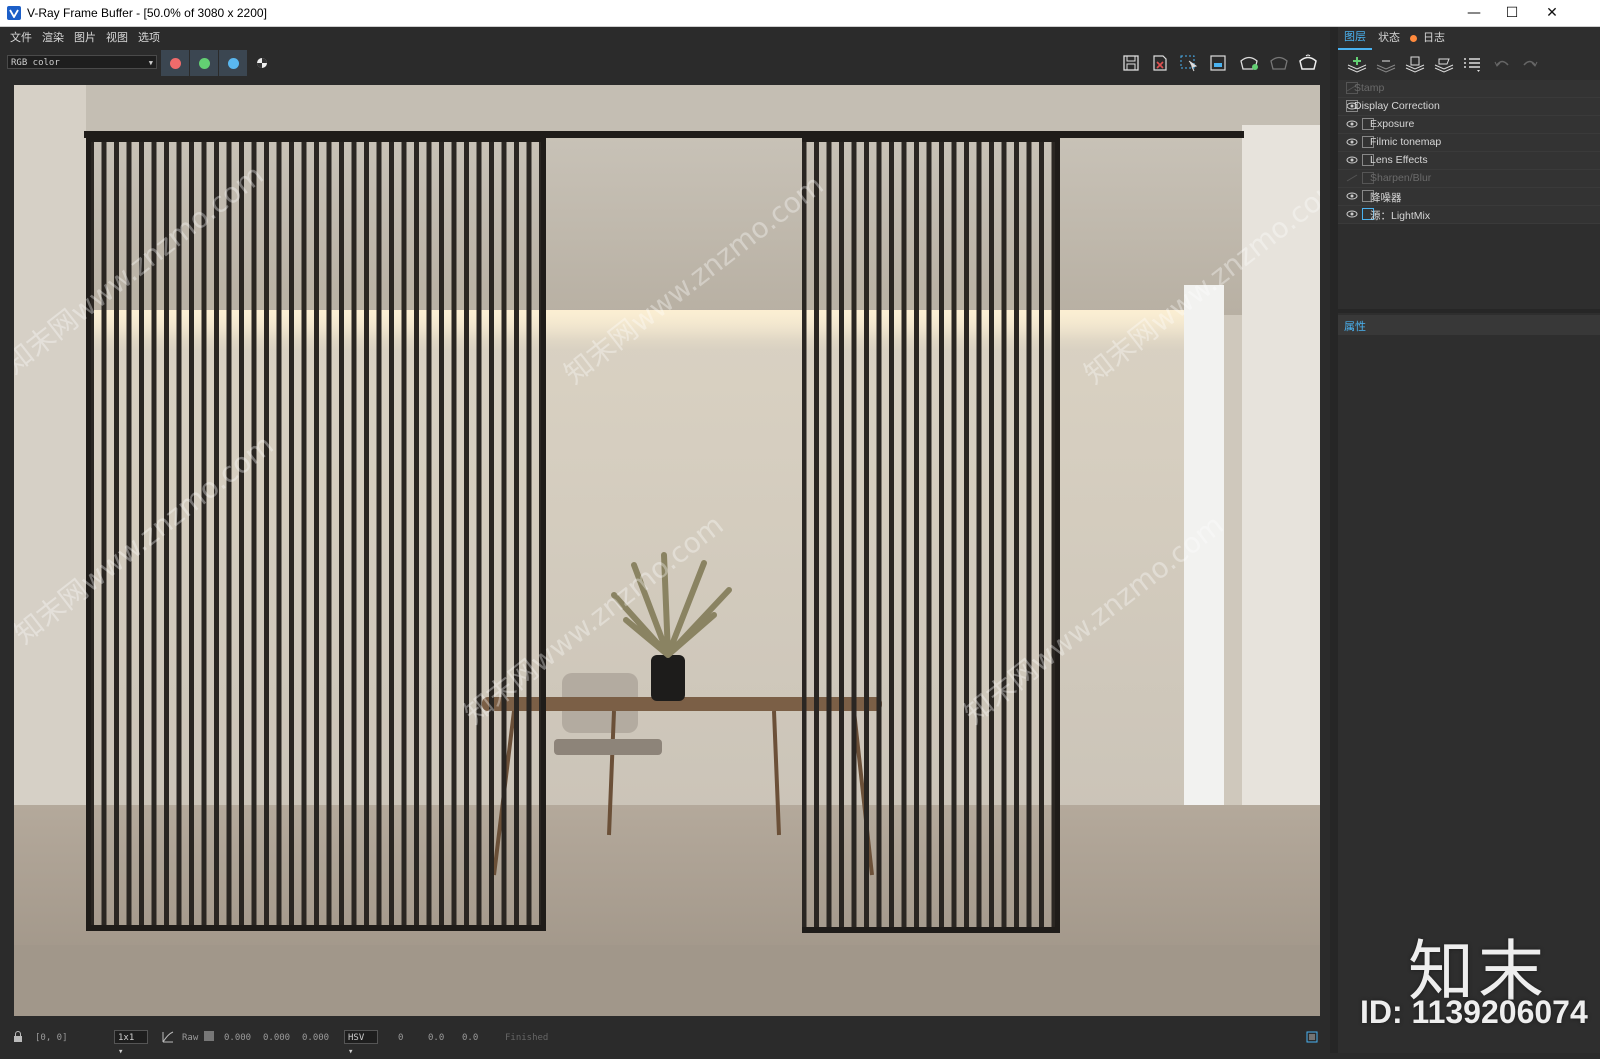  I want to click on properties-label: 属性, so click(1355, 326).